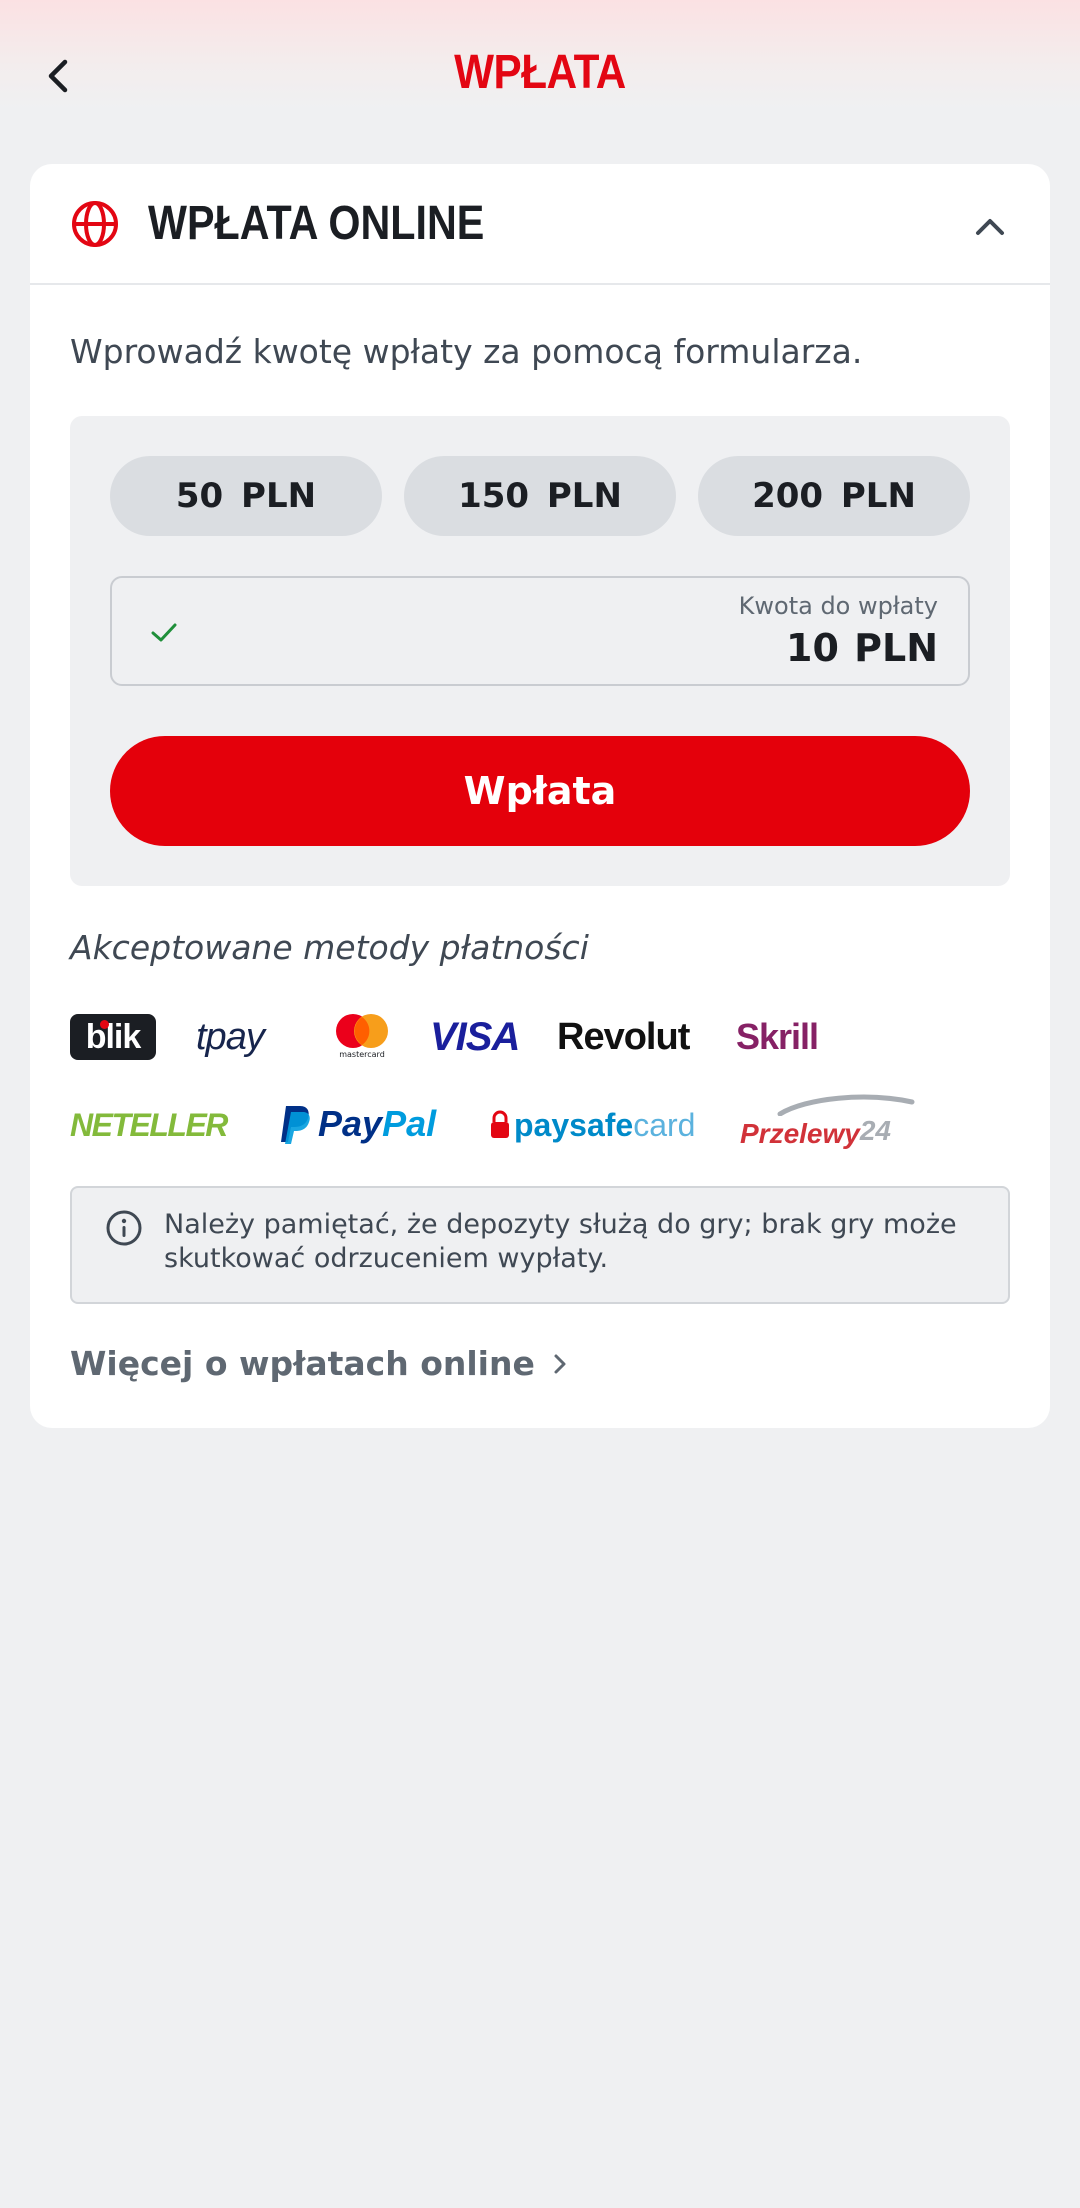 This screenshot has width=1080, height=2208. What do you see at coordinates (990, 226) in the screenshot?
I see `chevron-up-icon` at bounding box center [990, 226].